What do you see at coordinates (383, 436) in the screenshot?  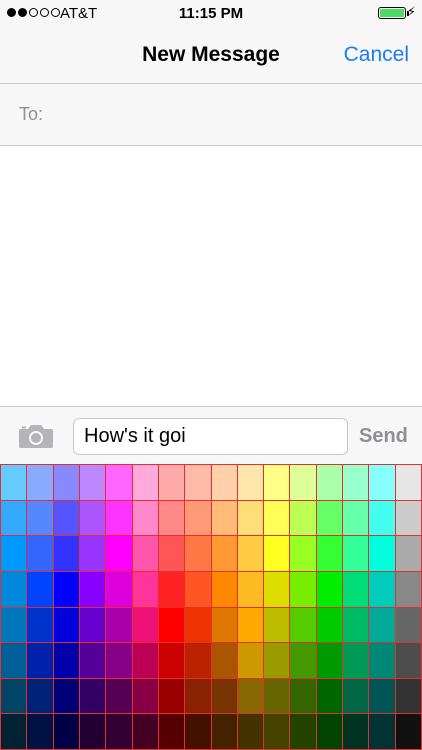 I see `send-button: Send` at bounding box center [383, 436].